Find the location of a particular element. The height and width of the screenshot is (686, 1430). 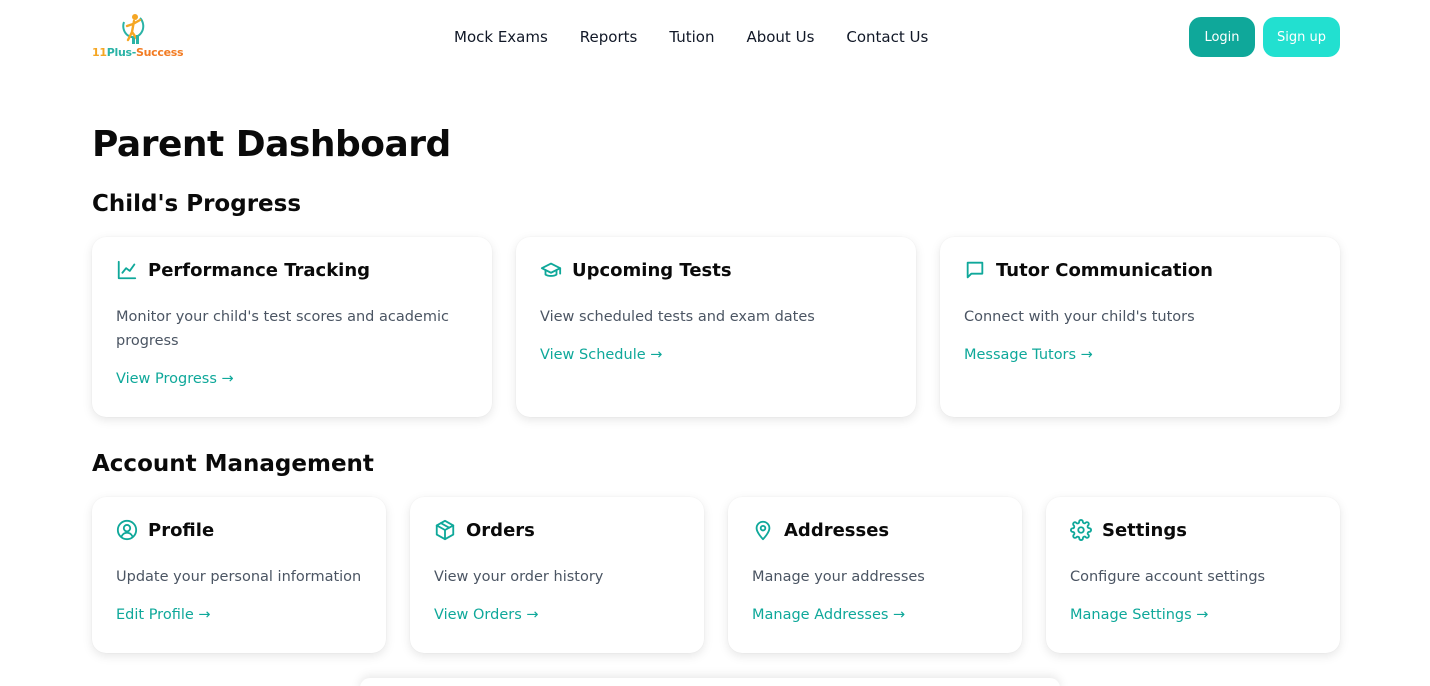

nav-about-us: About Us is located at coordinates (780, 37).